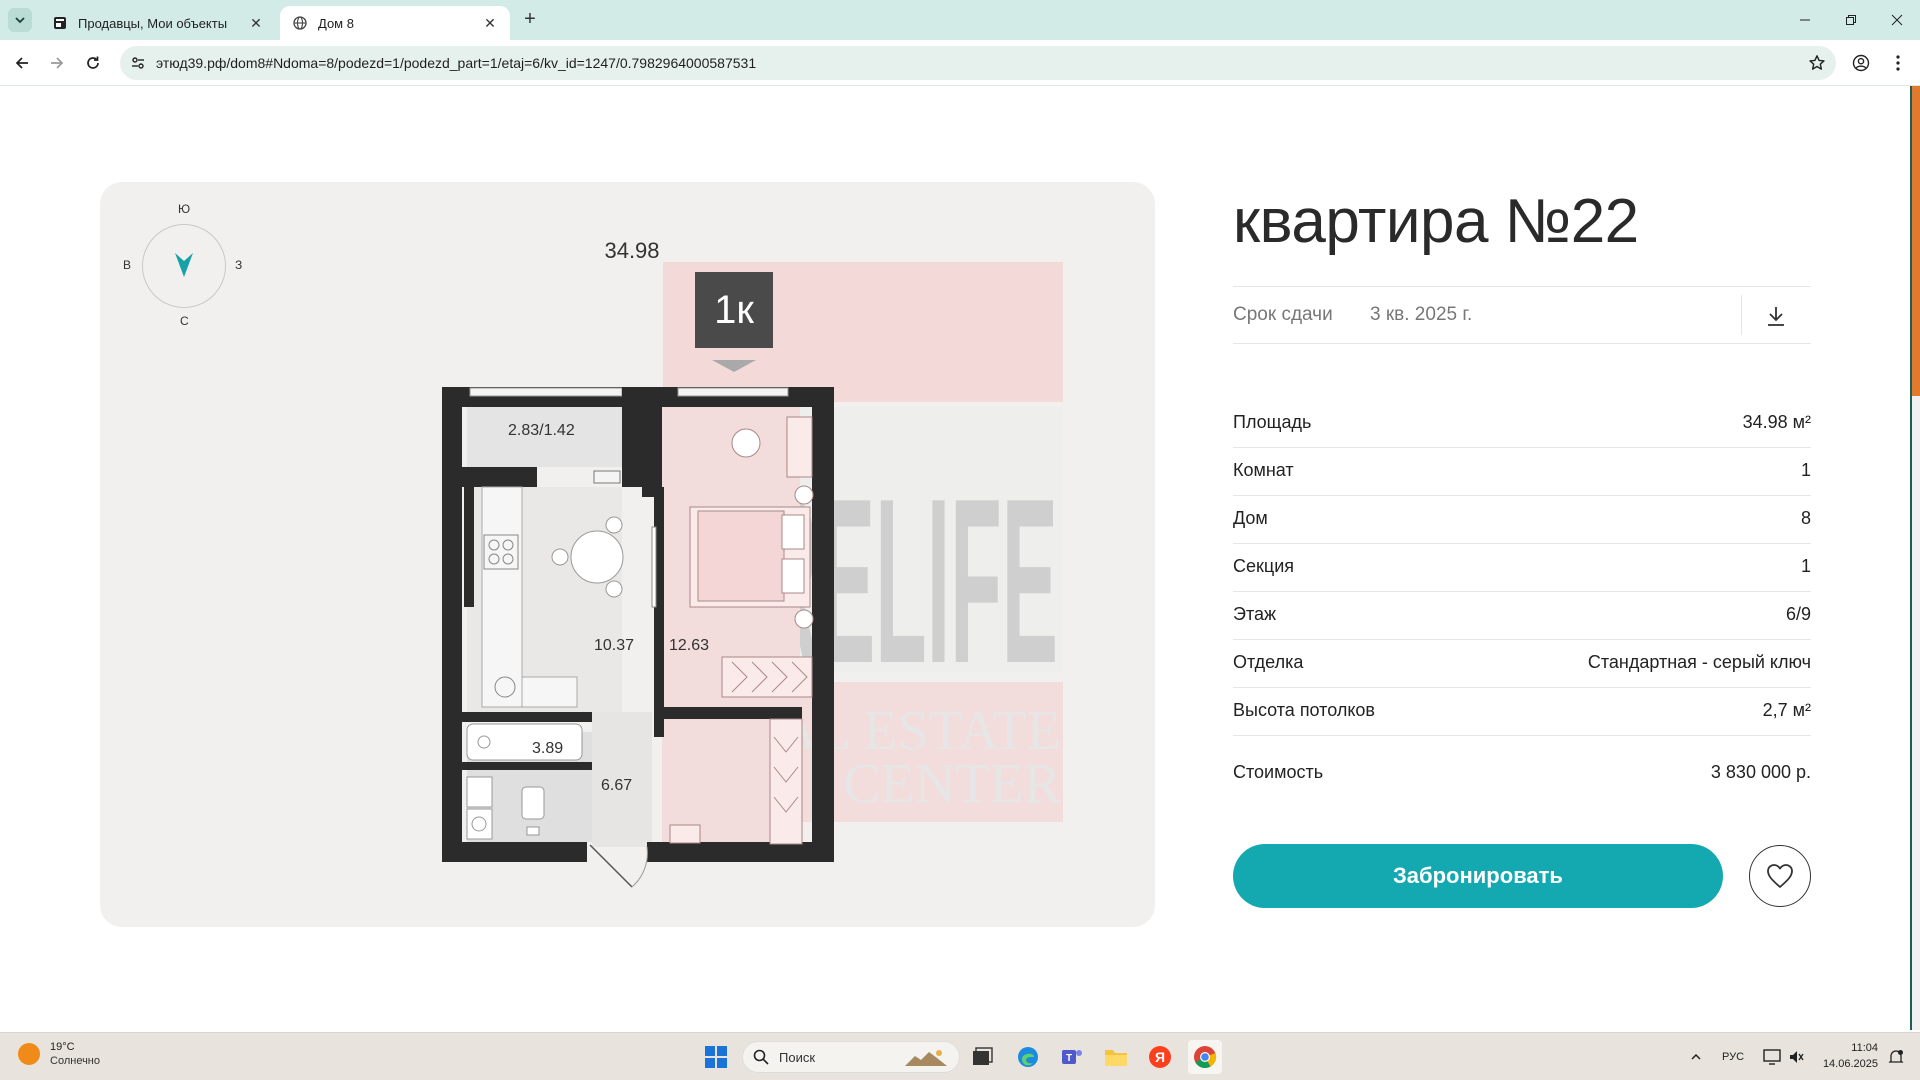  Describe the element at coordinates (1522, 765) in the screenshot. I see `spec-row-price: Стоимость 3 830 000 р.` at that location.